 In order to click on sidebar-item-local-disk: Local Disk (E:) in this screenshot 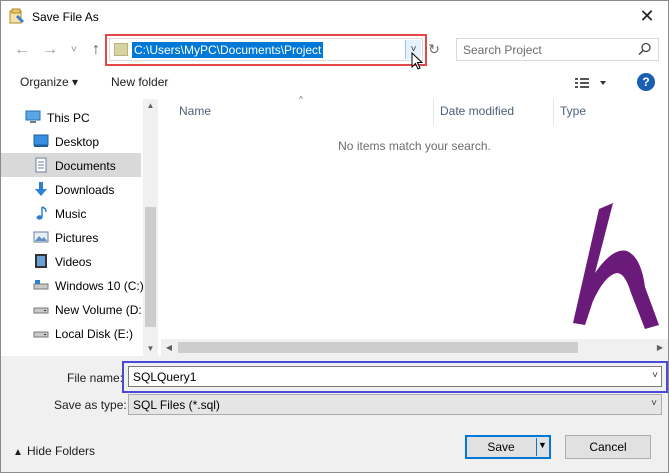, I will do `click(71, 333)`.